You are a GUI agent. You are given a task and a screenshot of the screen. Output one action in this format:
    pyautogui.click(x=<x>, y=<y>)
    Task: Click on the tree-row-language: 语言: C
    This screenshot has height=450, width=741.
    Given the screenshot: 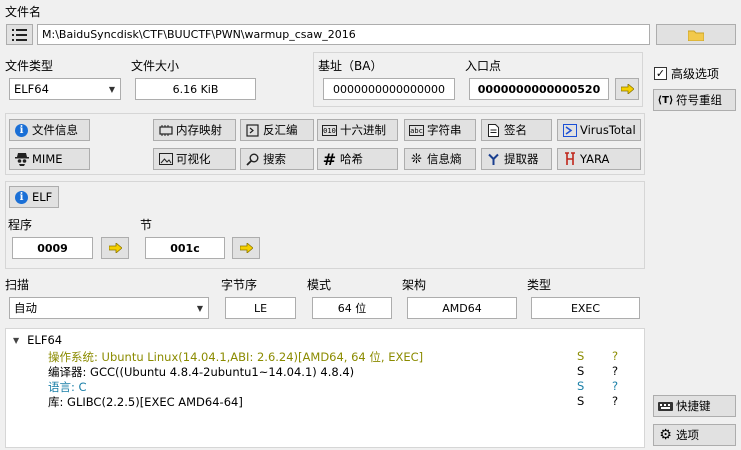 What is the action you would take?
    pyautogui.click(x=67, y=387)
    